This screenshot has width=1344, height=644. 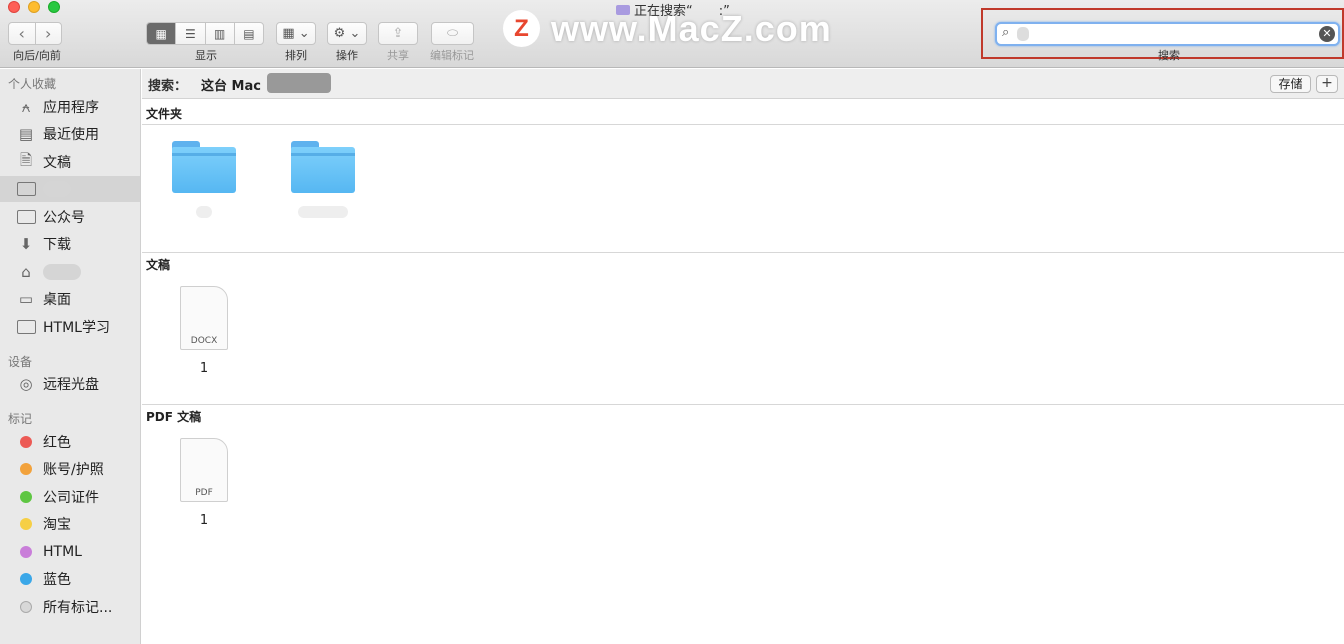 What do you see at coordinates (743, 84) in the screenshot?
I see `search-scope-bar: 搜索： 这台 Mac` at bounding box center [743, 84].